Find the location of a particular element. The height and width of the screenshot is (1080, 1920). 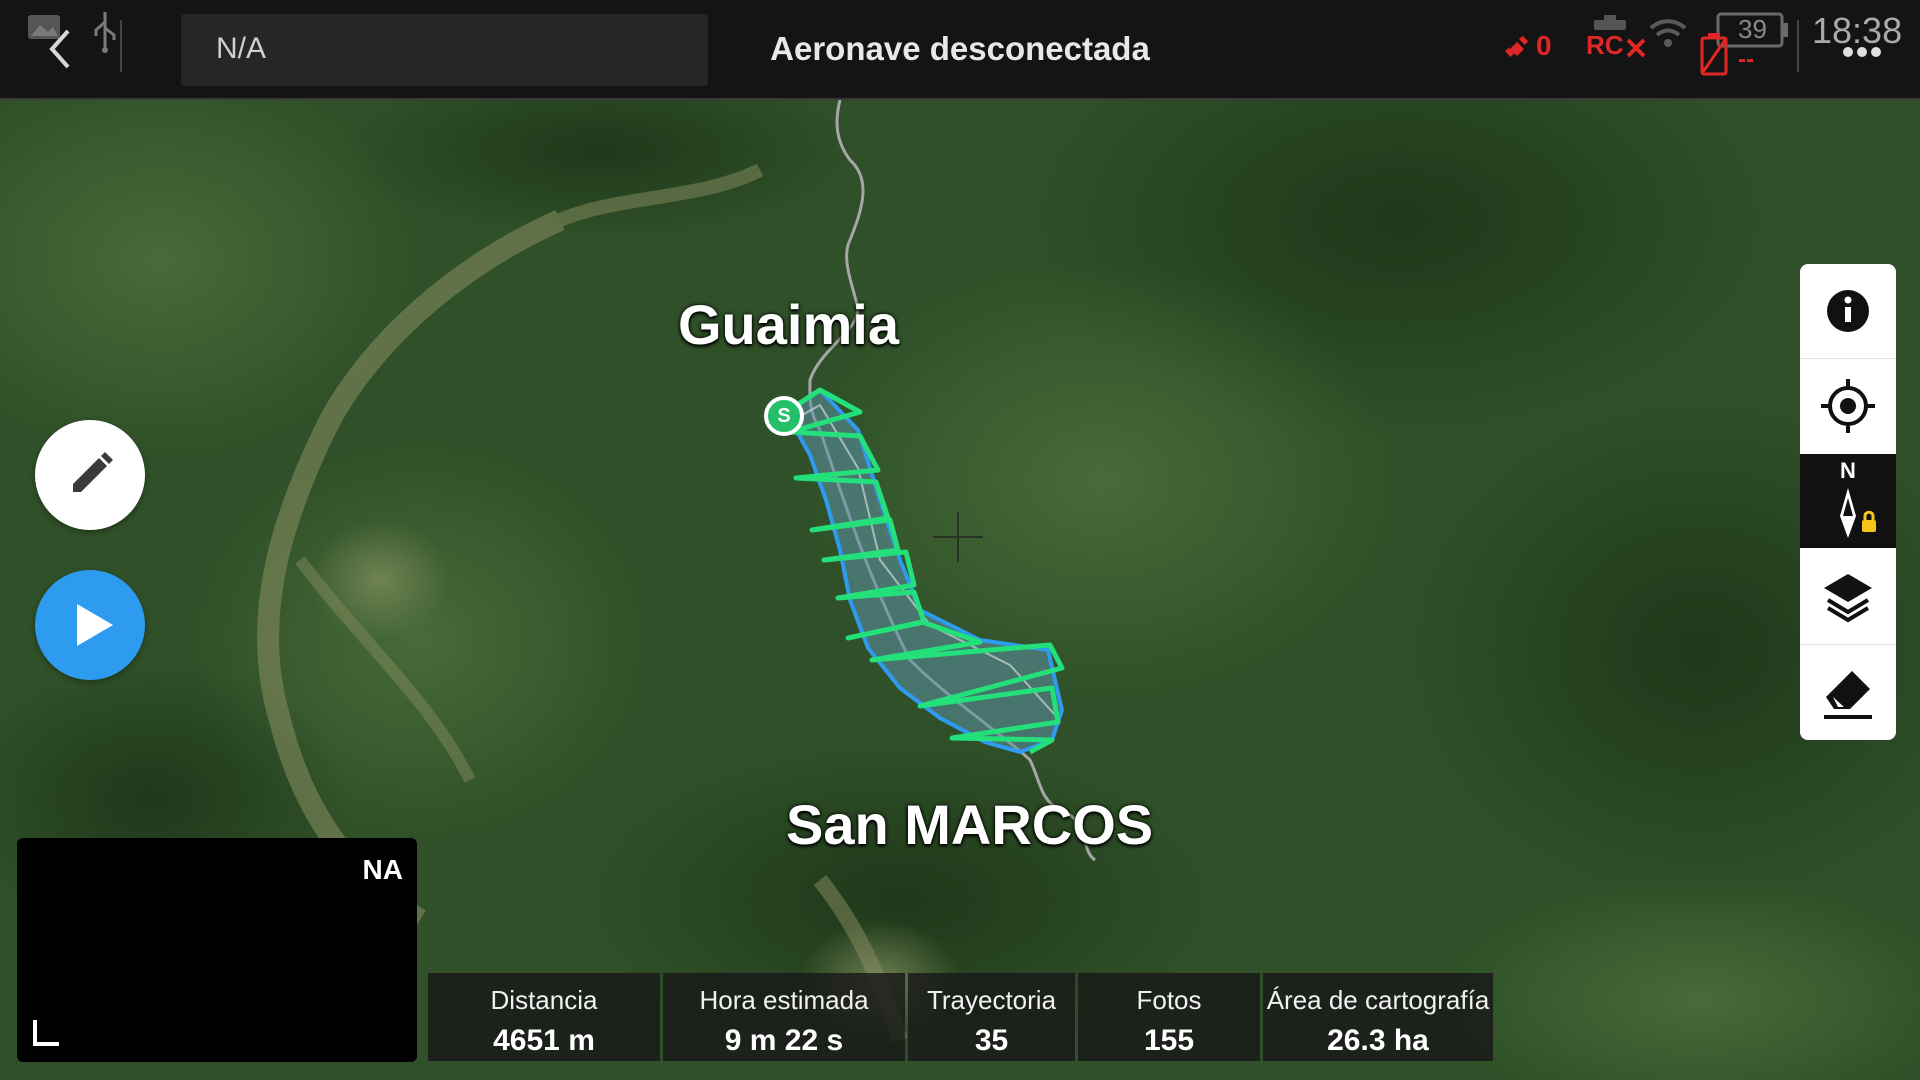

info-trajectory-label: Trayectoria is located at coordinates (991, 1000).